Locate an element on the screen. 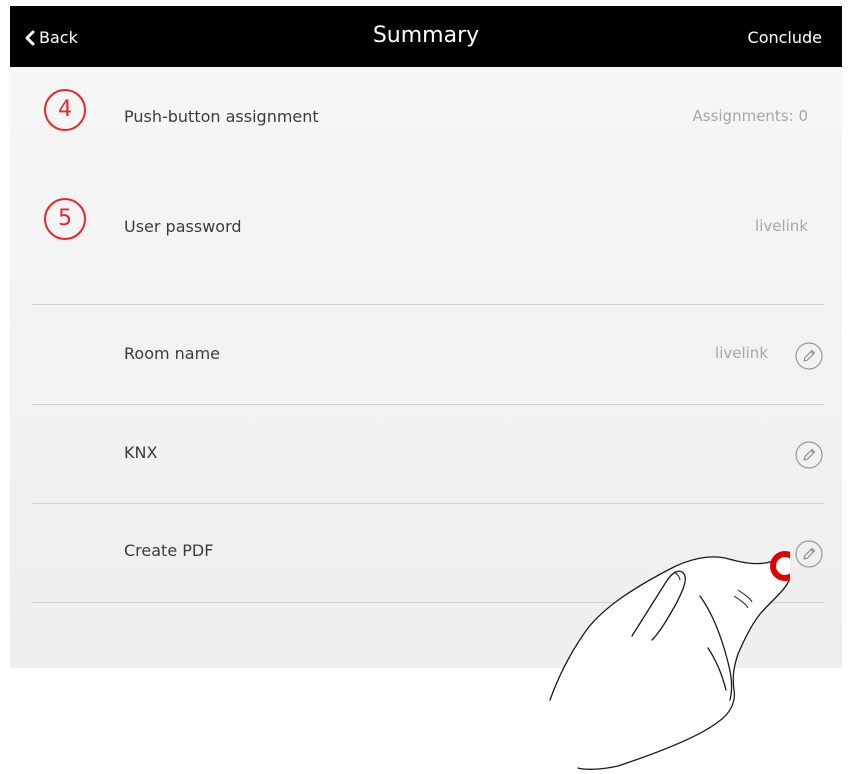 Image resolution: width=848 pixels, height=774 pixels. step-number: 5 is located at coordinates (65, 218).